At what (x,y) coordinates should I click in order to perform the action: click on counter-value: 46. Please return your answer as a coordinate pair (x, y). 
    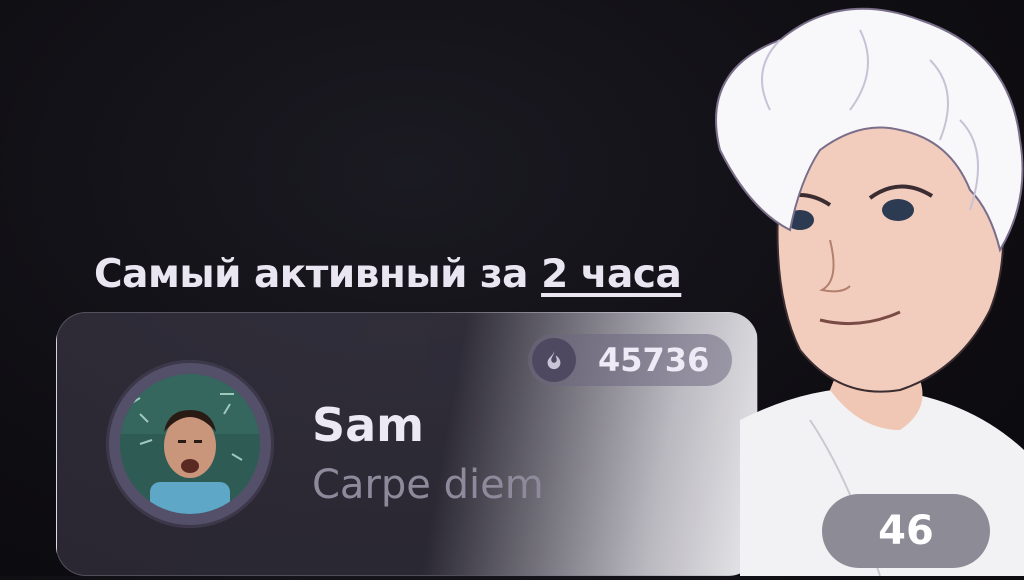
    Looking at the image, I should click on (906, 531).